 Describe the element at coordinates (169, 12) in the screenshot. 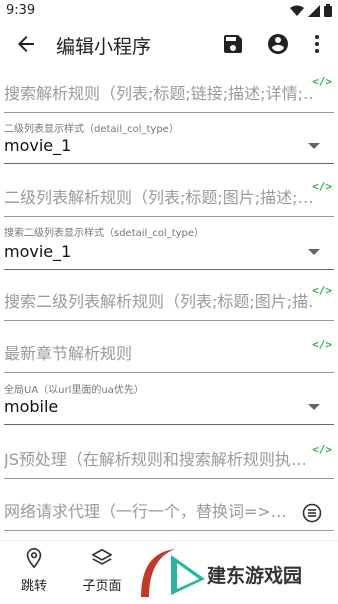

I see `status-bar: 9:39` at that location.